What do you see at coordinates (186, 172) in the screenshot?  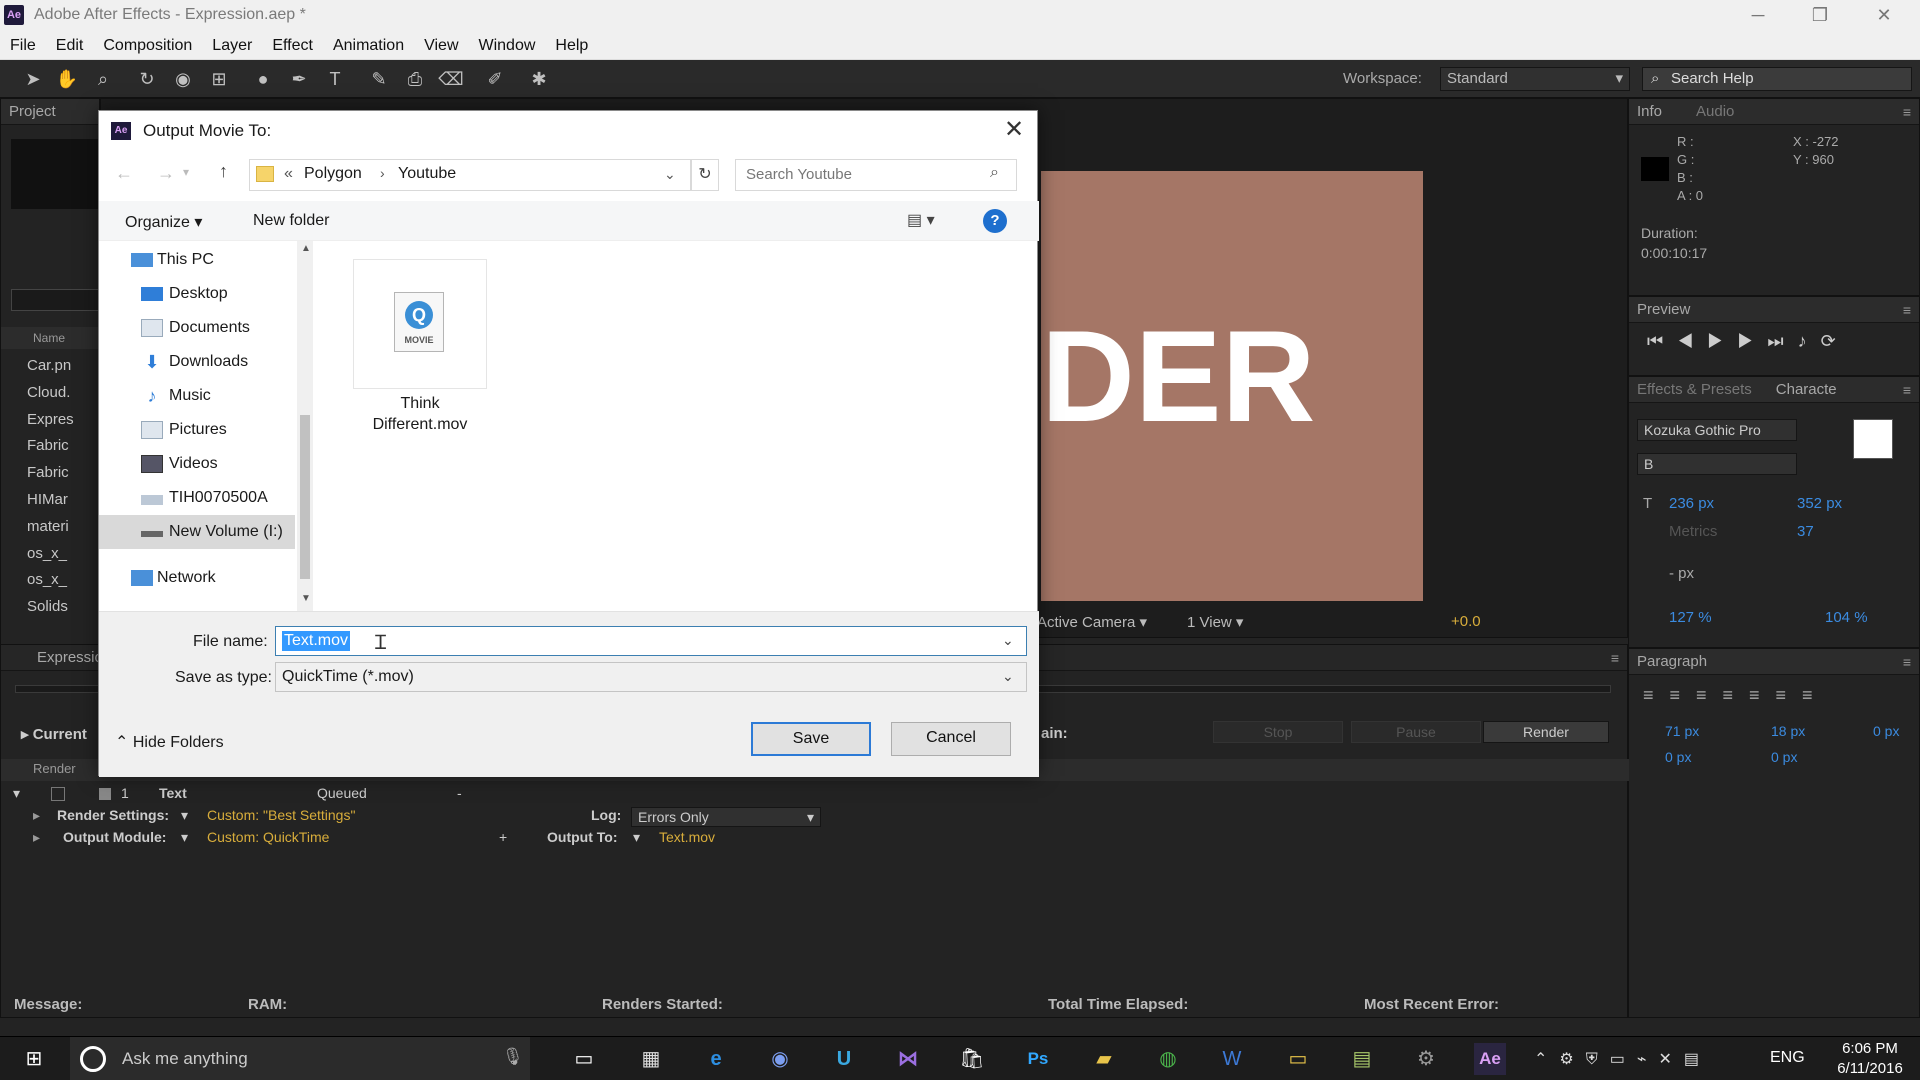 I see `recent-locations-icon: ▾` at bounding box center [186, 172].